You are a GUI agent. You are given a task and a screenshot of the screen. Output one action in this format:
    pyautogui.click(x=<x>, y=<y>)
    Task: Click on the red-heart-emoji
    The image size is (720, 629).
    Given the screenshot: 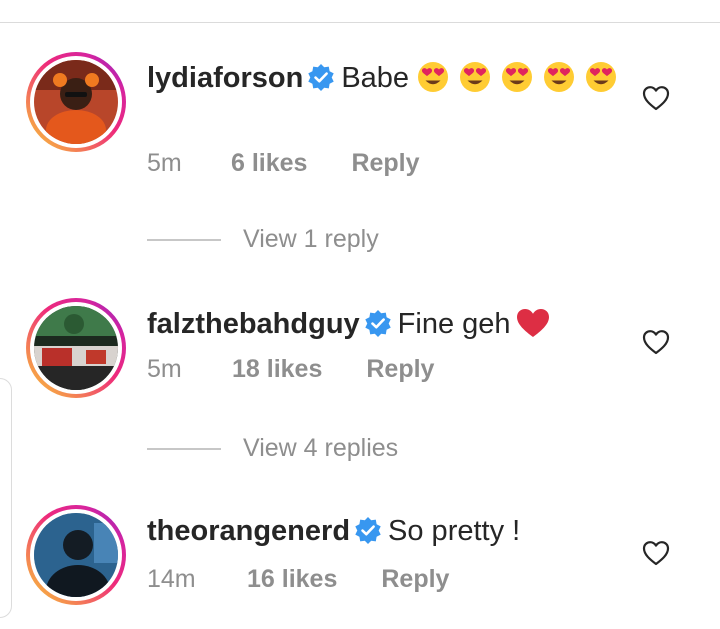 What is the action you would take?
    pyautogui.click(x=533, y=328)
    